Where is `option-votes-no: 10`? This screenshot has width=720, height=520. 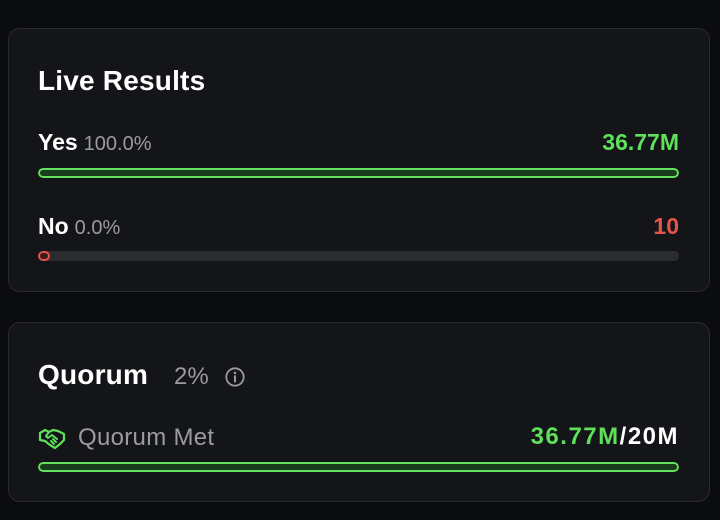
option-votes-no: 10 is located at coordinates (666, 226).